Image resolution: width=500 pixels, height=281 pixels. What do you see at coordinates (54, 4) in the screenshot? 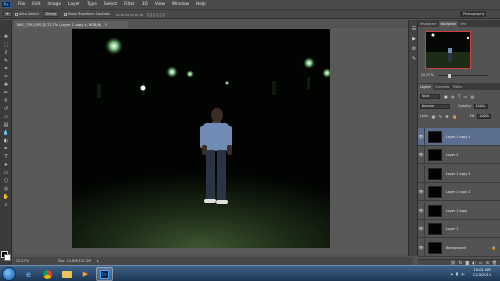
I see `menu-image: Image` at bounding box center [54, 4].